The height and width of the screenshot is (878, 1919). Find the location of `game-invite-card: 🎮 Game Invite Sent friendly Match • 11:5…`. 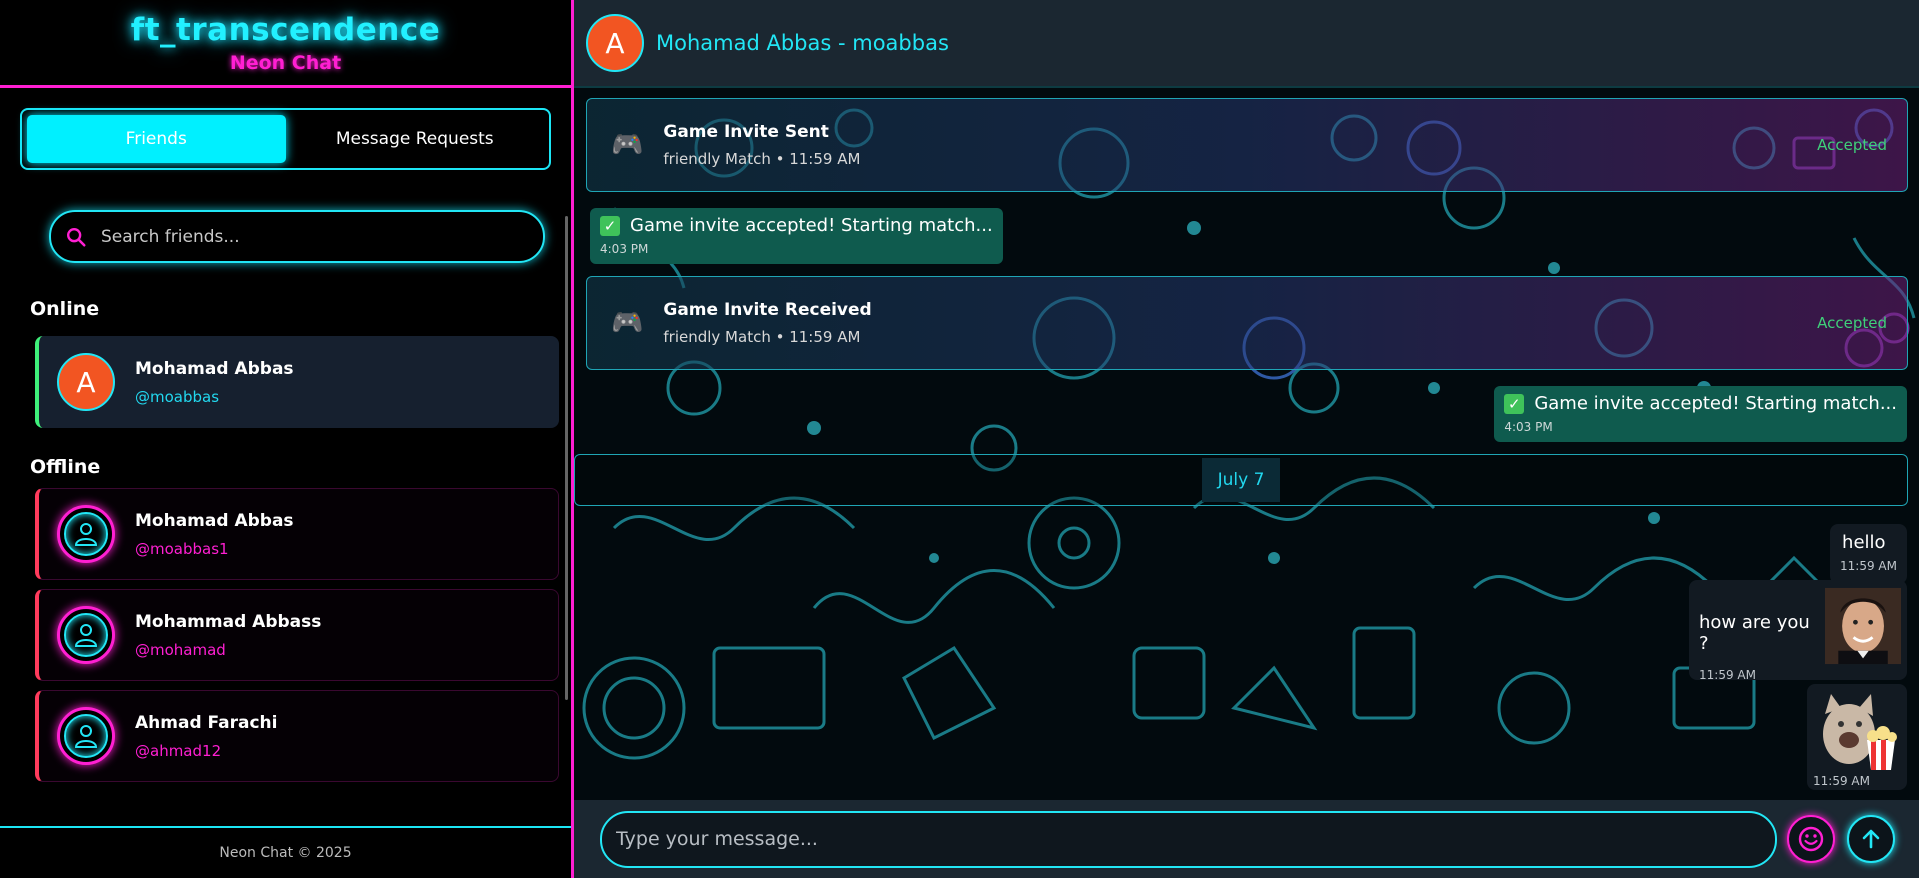

game-invite-card: 🎮 Game Invite Sent friendly Match • 11:5… is located at coordinates (1247, 145).